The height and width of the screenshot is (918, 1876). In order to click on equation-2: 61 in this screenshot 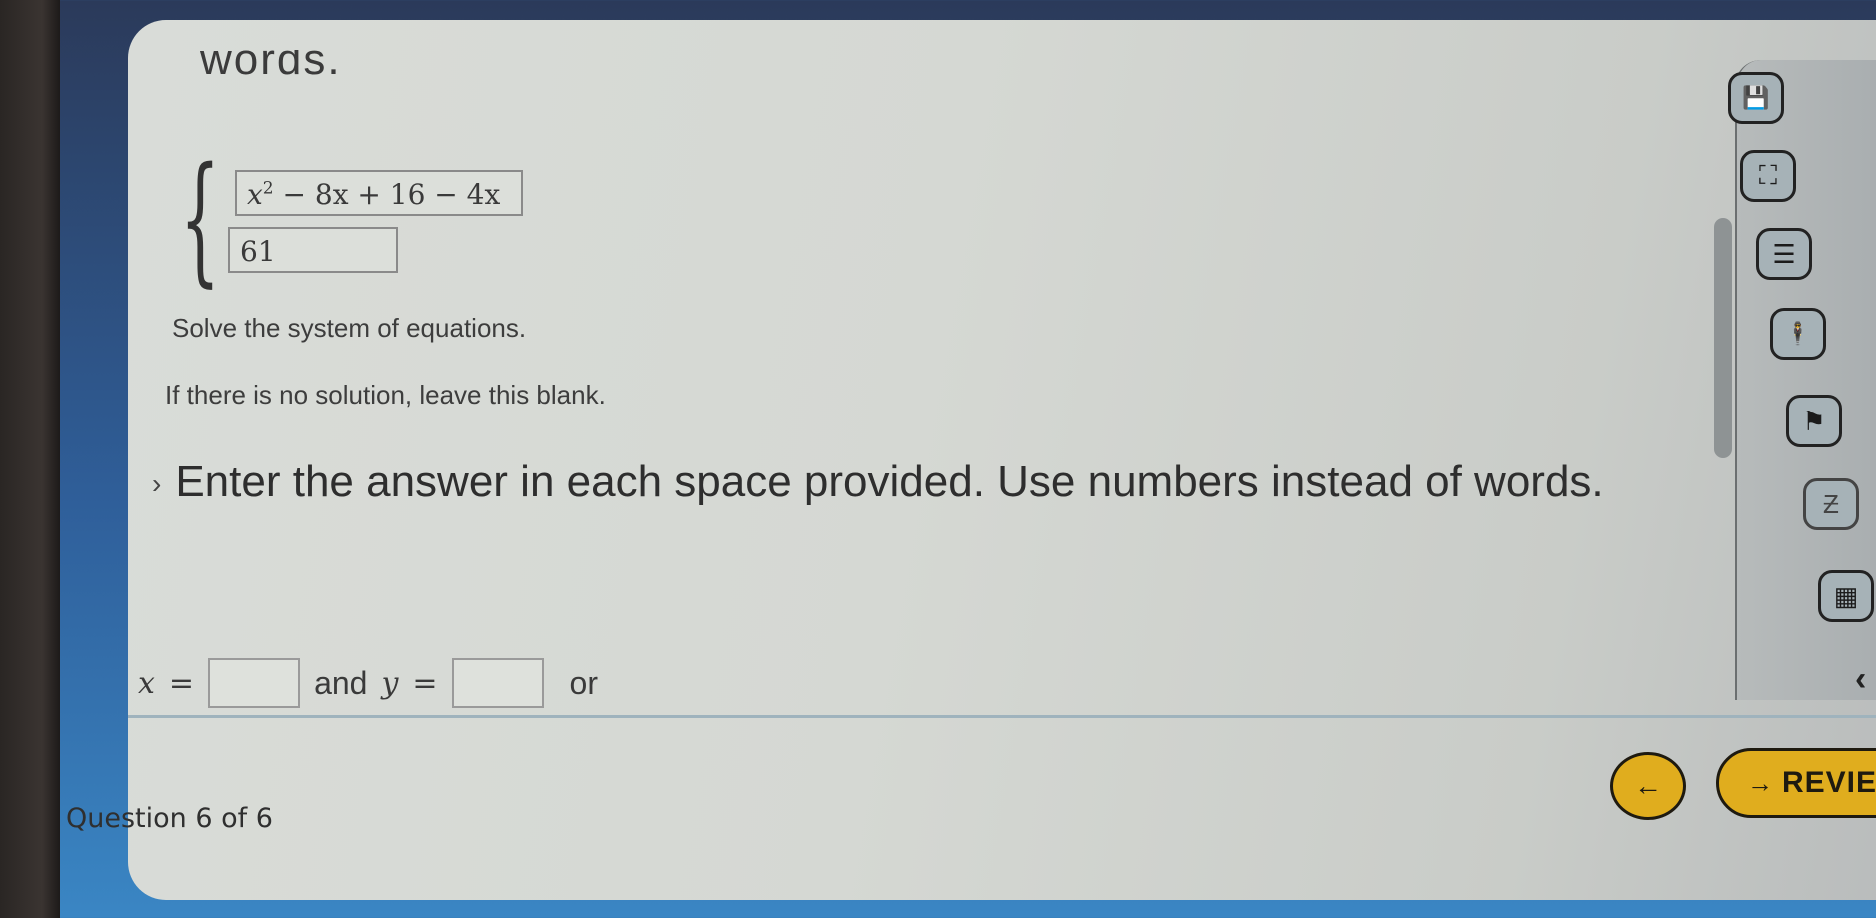, I will do `click(313, 250)`.